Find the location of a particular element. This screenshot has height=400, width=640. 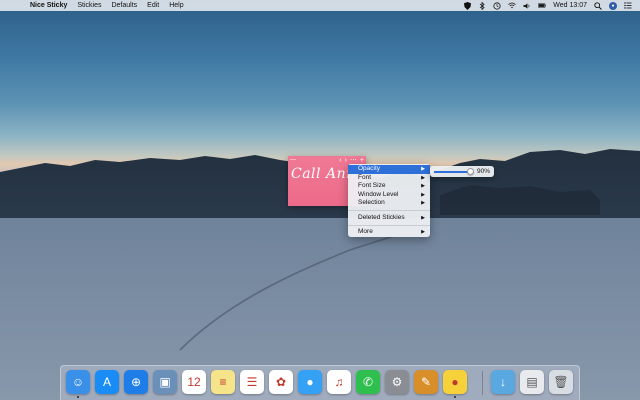

reminders-icon: ☰ is located at coordinates (252, 382).